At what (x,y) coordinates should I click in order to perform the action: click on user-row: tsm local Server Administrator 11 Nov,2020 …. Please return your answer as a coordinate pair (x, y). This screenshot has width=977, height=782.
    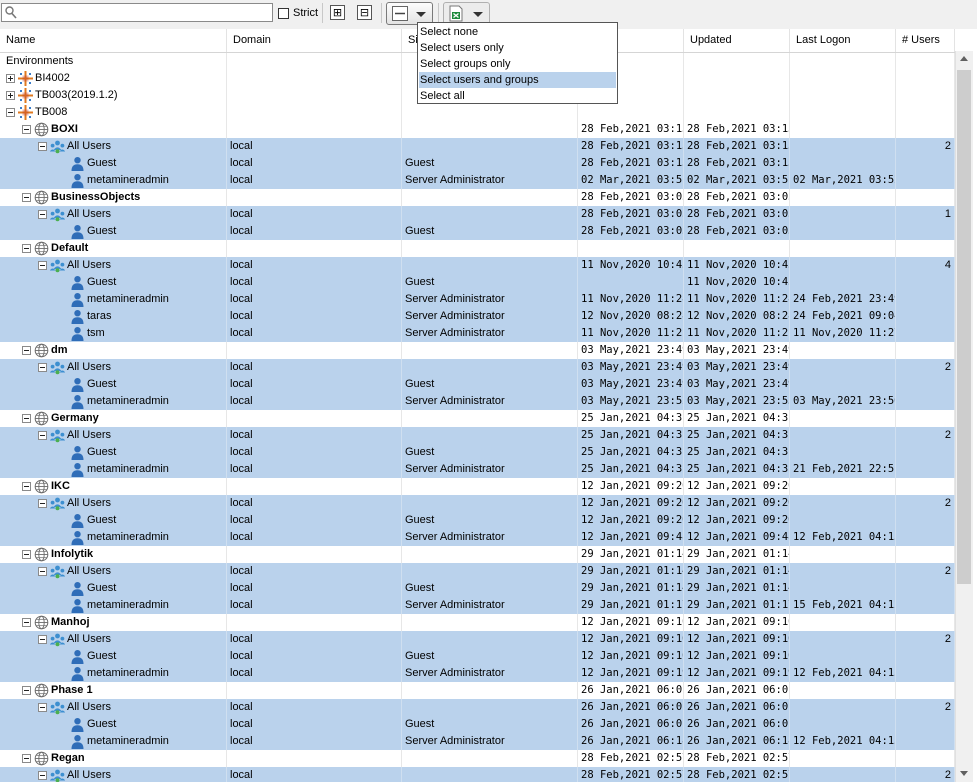
    Looking at the image, I should click on (477, 333).